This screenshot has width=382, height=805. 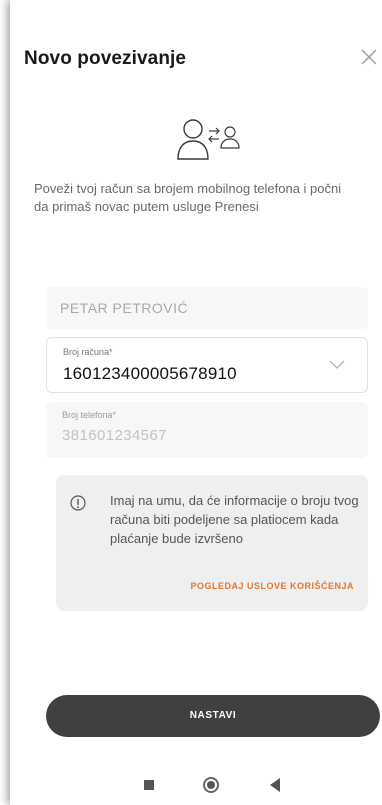 I want to click on name-value: PETAR PETROVIĆ, so click(x=124, y=308).